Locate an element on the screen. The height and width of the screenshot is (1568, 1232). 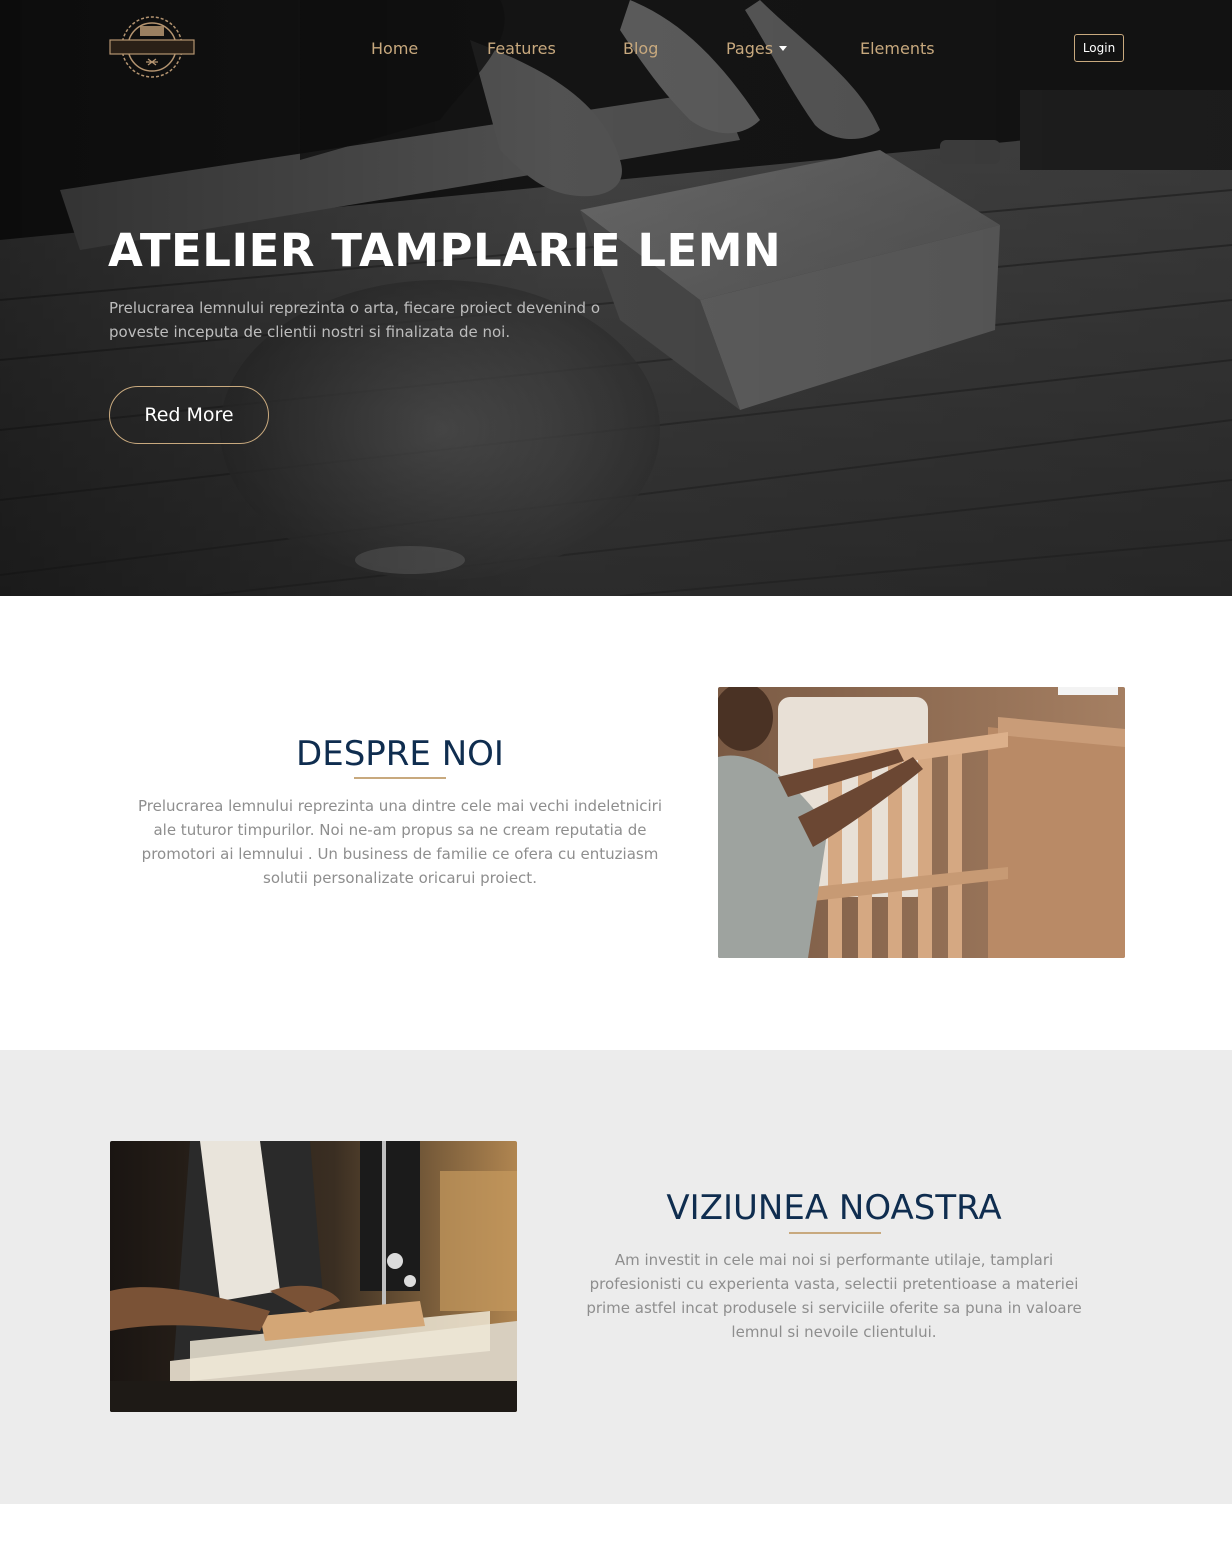
bandsaw-cutting-photo is located at coordinates (313, 1276).